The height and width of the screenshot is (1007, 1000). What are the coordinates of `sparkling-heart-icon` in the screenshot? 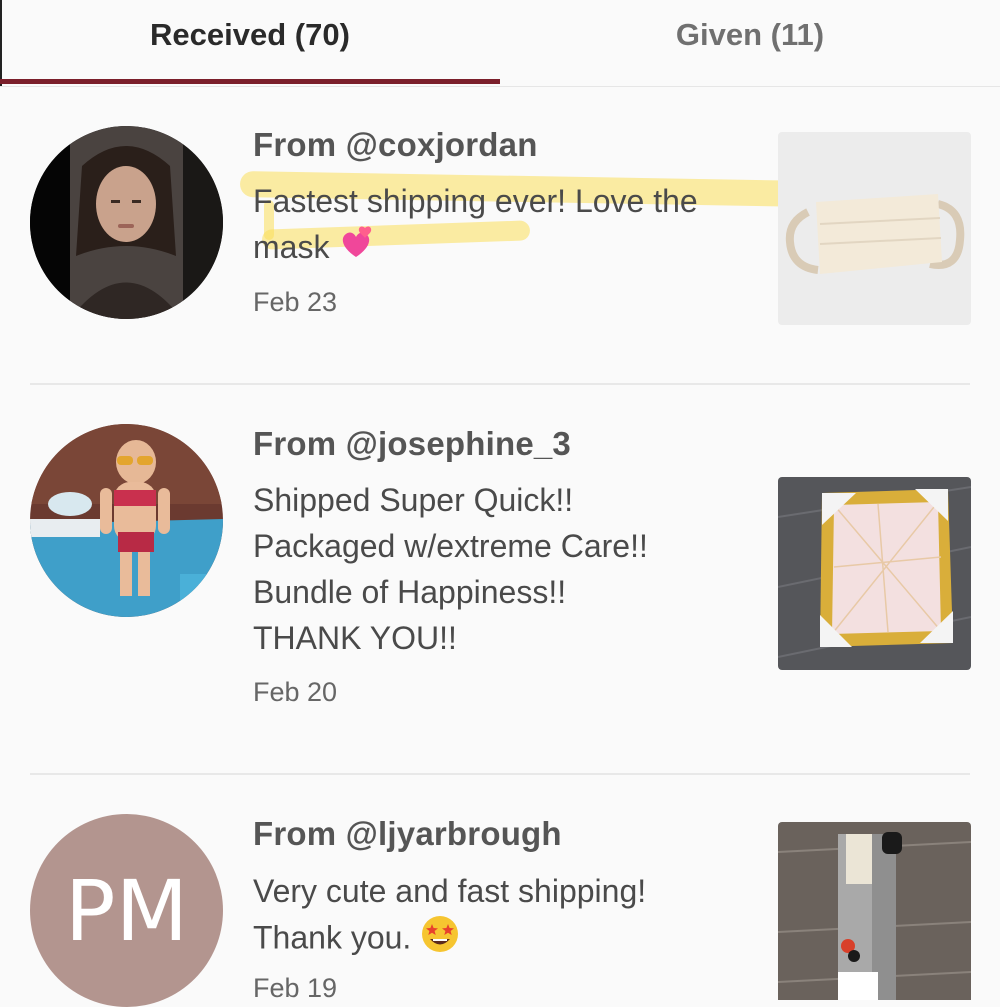 It's located at (356, 250).